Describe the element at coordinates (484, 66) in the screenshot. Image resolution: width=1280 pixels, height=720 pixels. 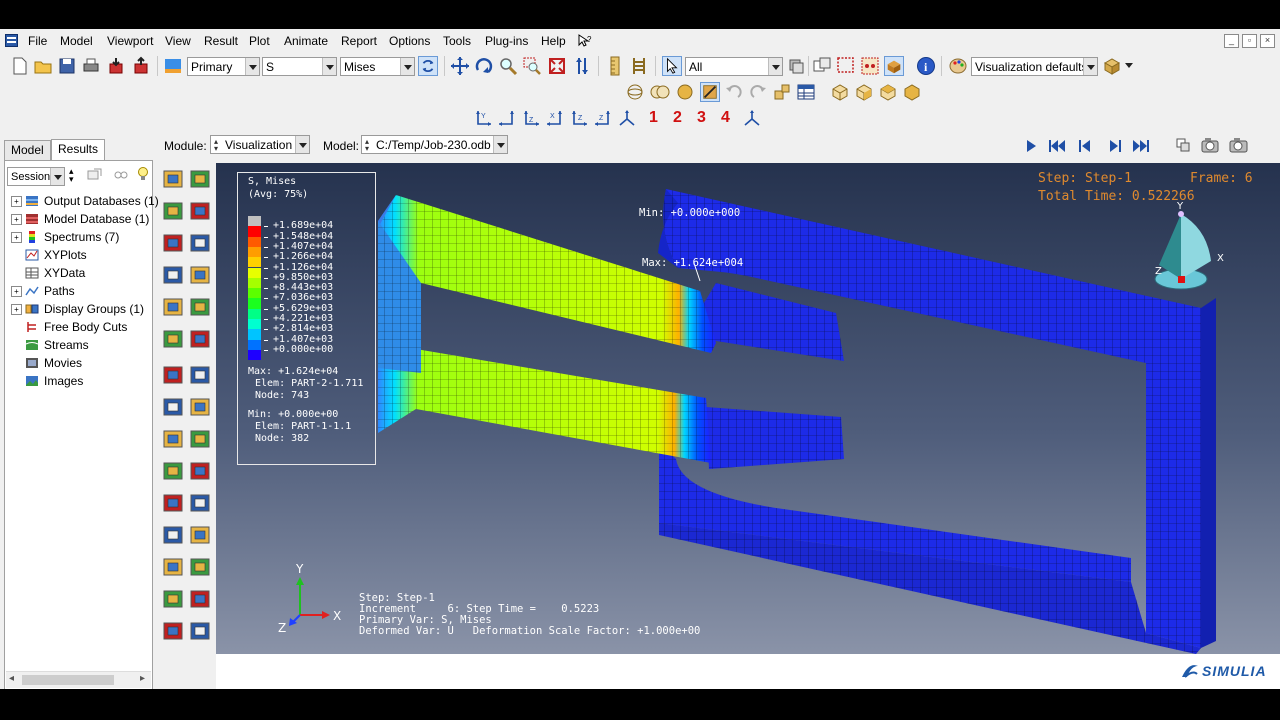
I see `rotate-icon` at that location.